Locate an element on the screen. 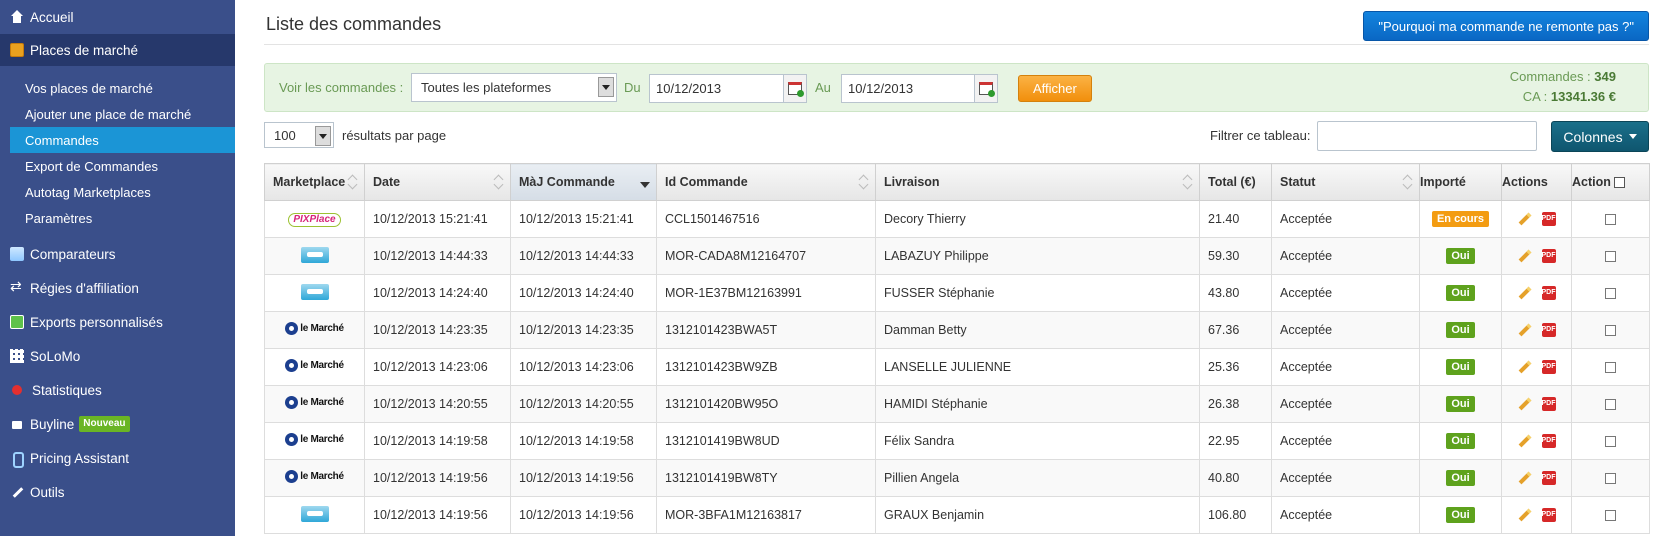  subnav-vos-places: Vos places de marché is located at coordinates (117, 88).